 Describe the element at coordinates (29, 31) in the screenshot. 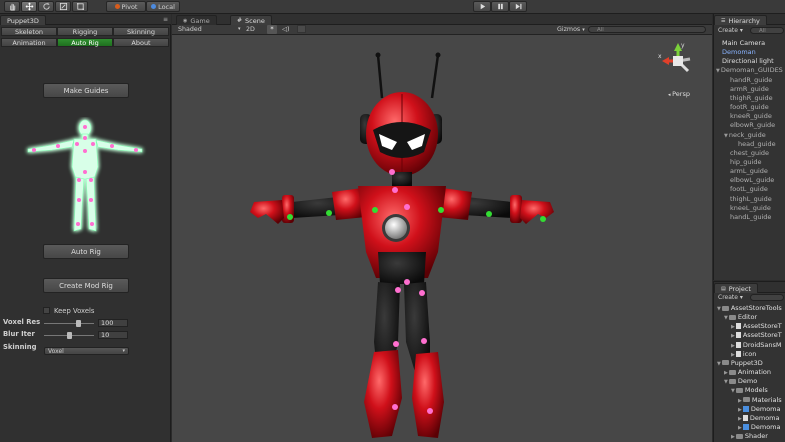

I see `mode-skeleton: Skeleton` at that location.